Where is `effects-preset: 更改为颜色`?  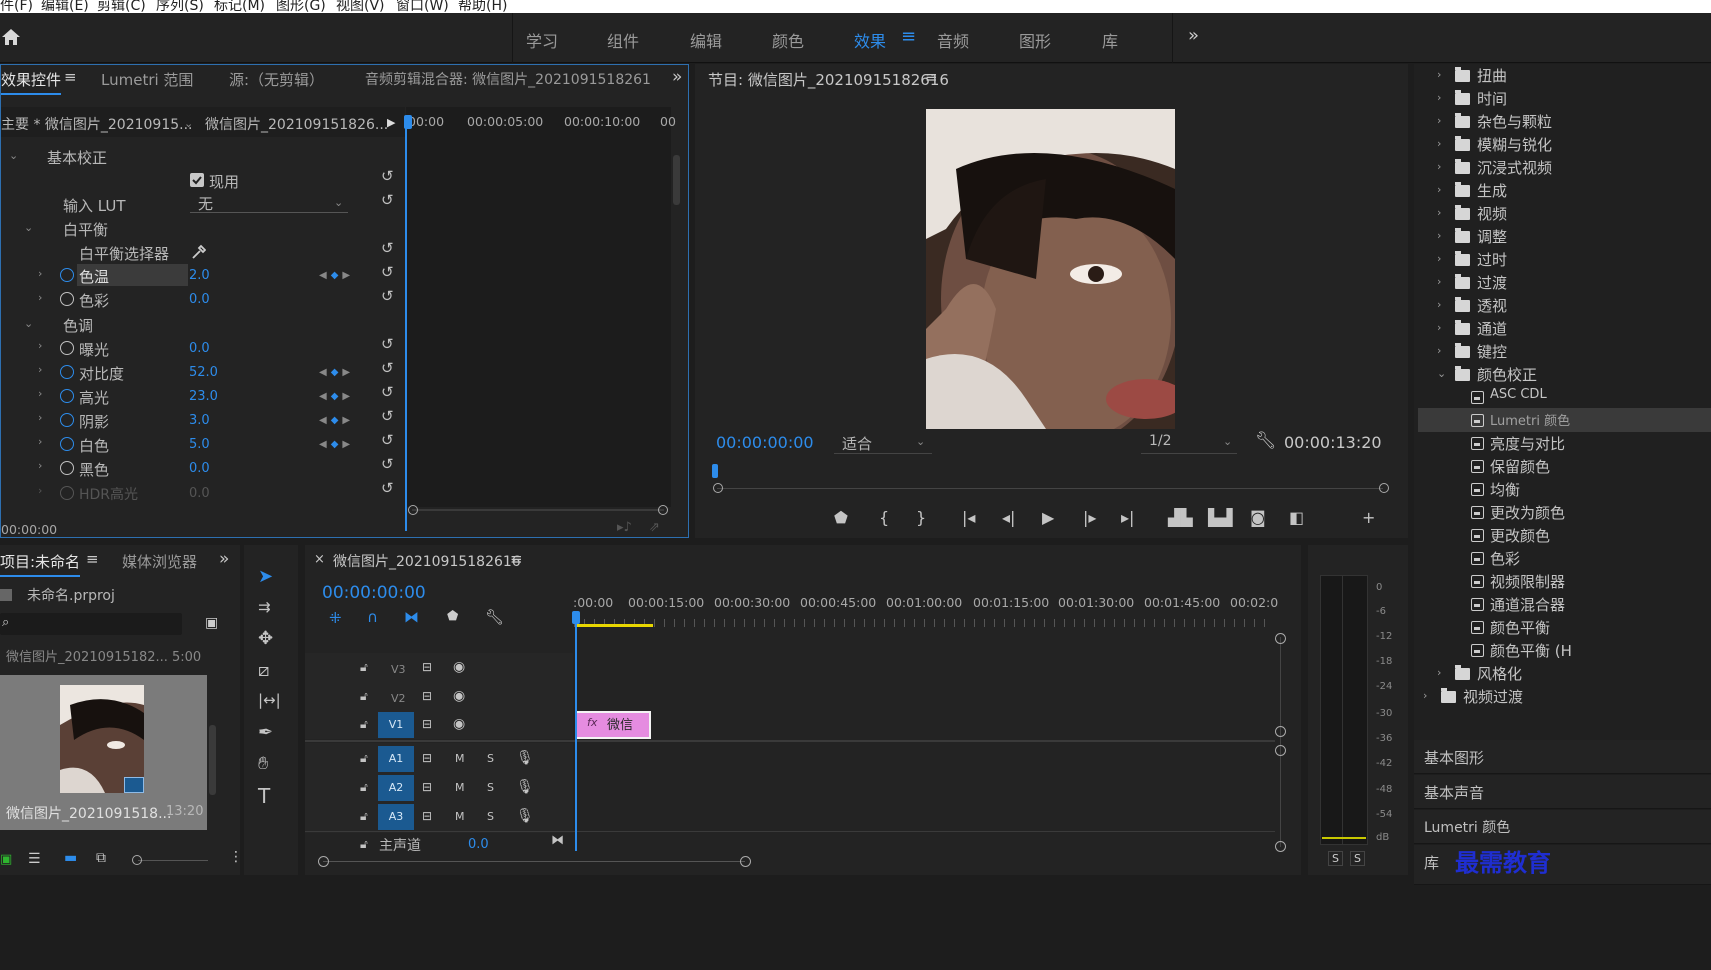 effects-preset: 更改为颜色 is located at coordinates (1574, 513).